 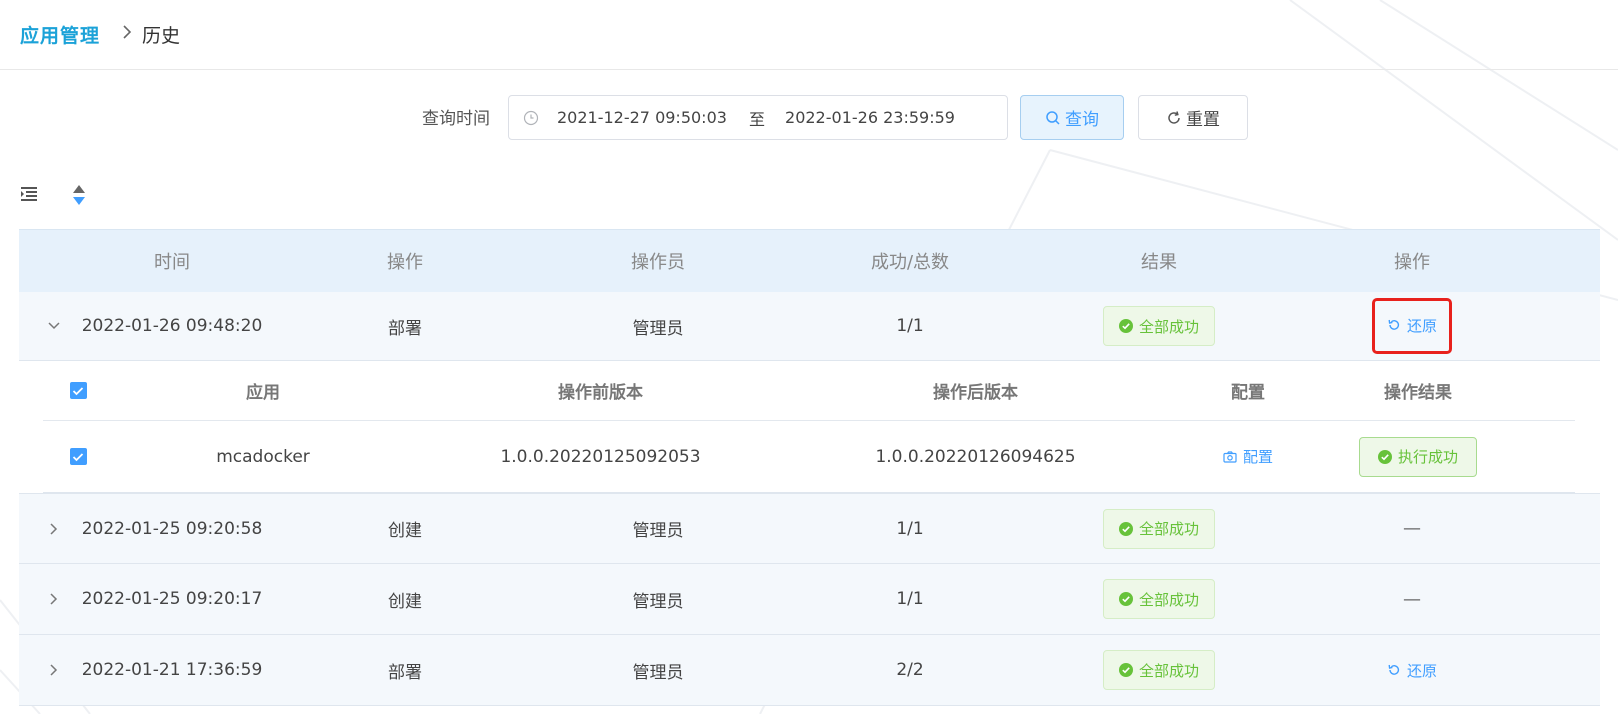 What do you see at coordinates (600, 456) in the screenshot?
I see `sub-cell-pre: 1.0.0.20220125092053` at bounding box center [600, 456].